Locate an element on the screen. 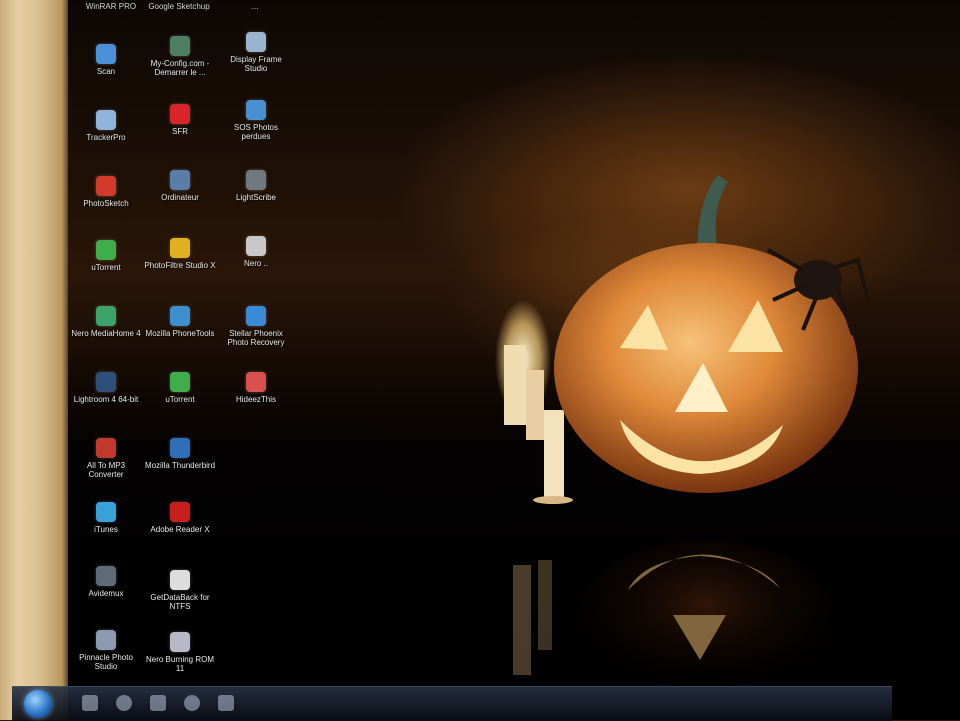  desktop-icon-getdataback: GetDataBack for NTFS is located at coordinates (180, 590).